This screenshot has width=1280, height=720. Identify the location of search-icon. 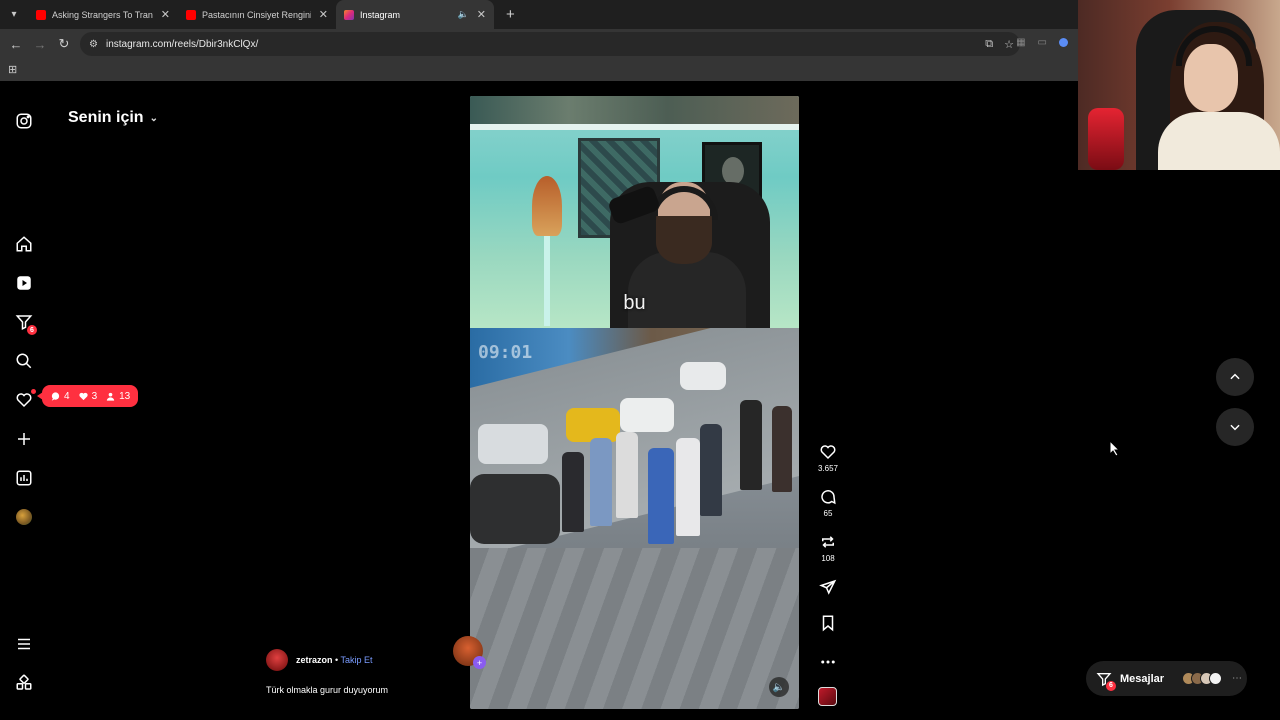
(24, 361).